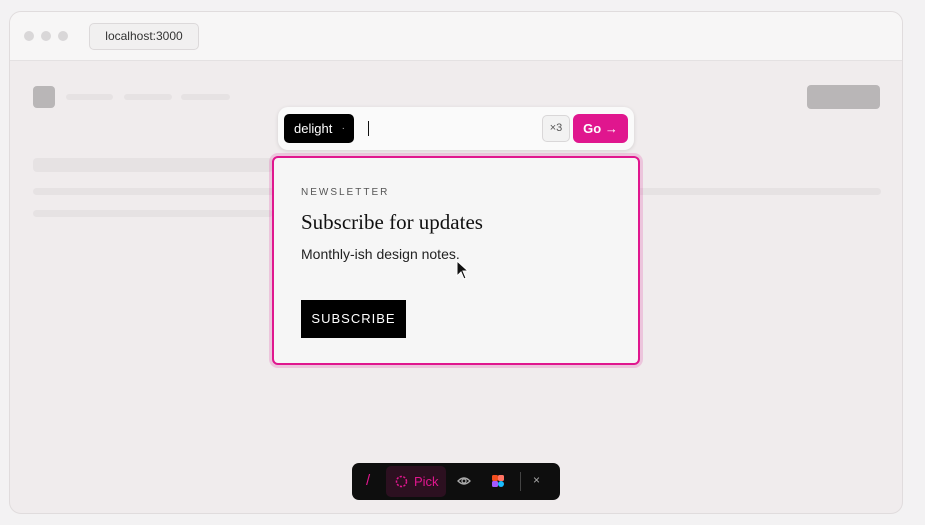 The height and width of the screenshot is (525, 925). Describe the element at coordinates (843, 97) in the screenshot. I see `skeleton-header-button` at that location.